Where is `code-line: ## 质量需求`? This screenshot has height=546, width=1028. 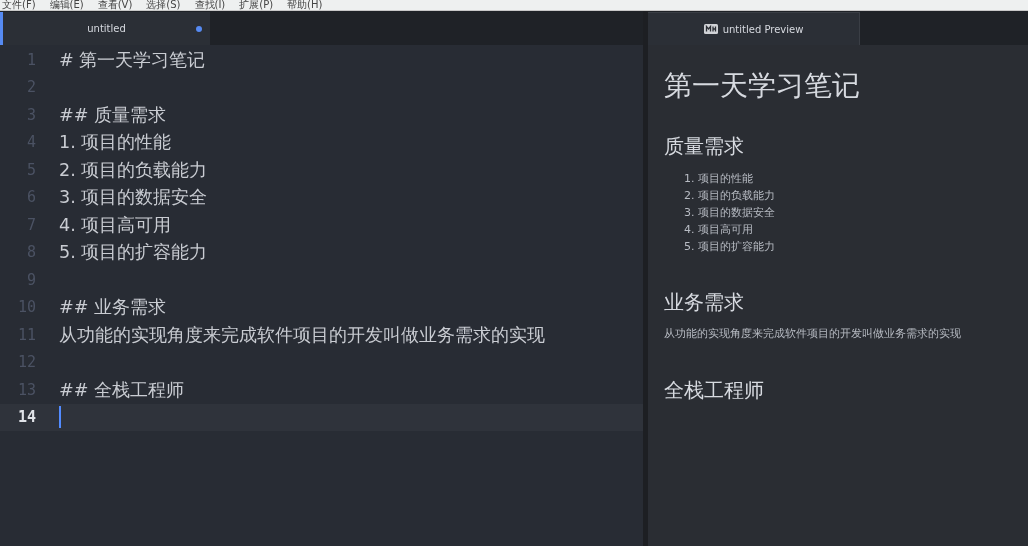 code-line: ## 质量需求 is located at coordinates (113, 115).